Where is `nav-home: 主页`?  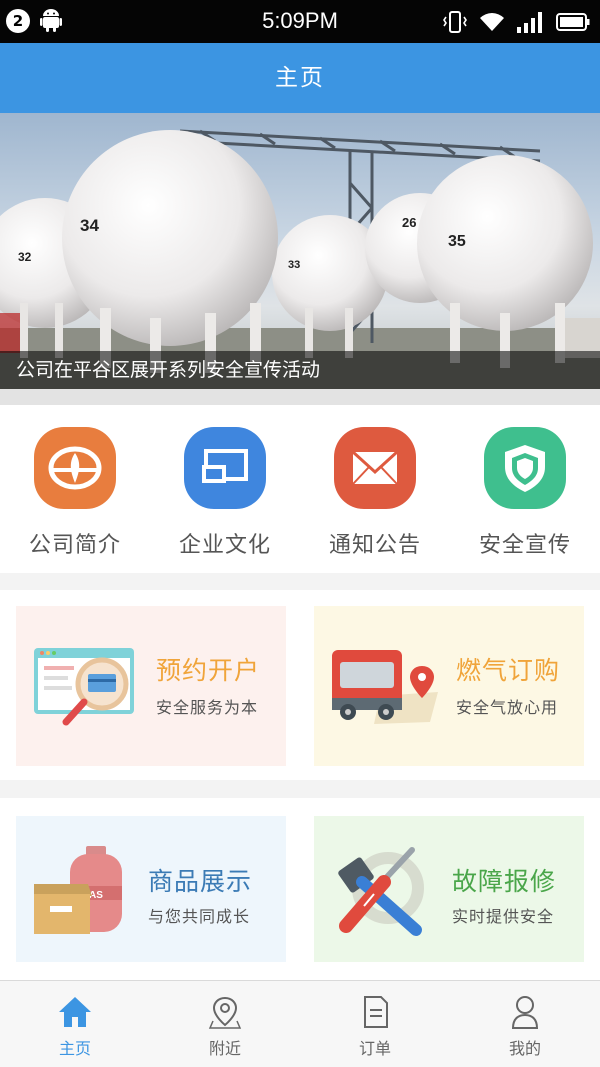 nav-home: 主页 is located at coordinates (75, 1024).